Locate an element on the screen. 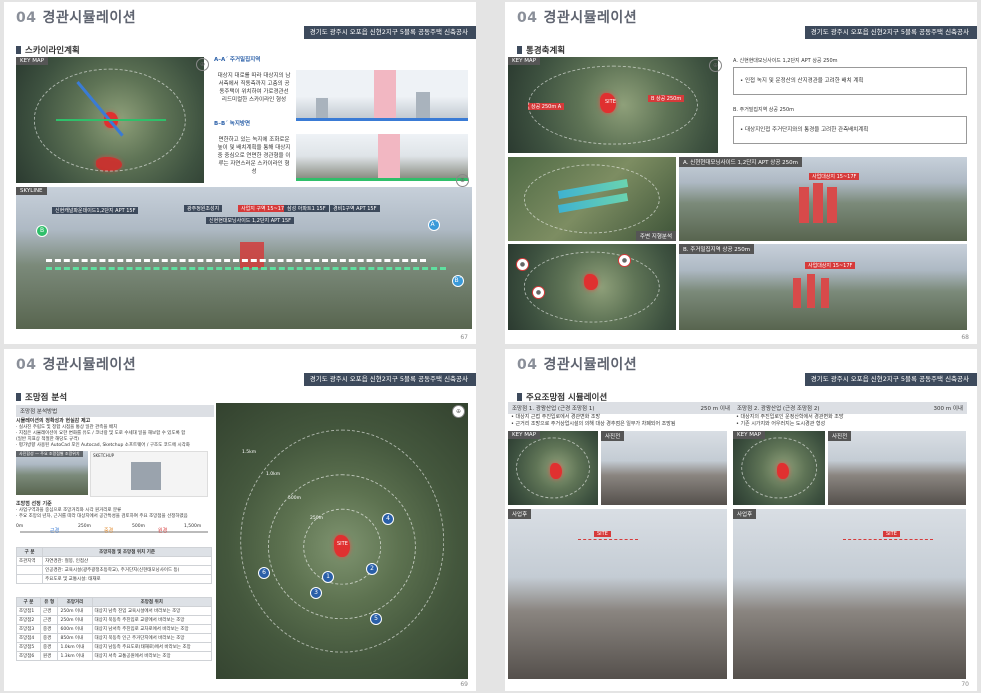  method-header: 조망점 분석방법 is located at coordinates (115, 411).